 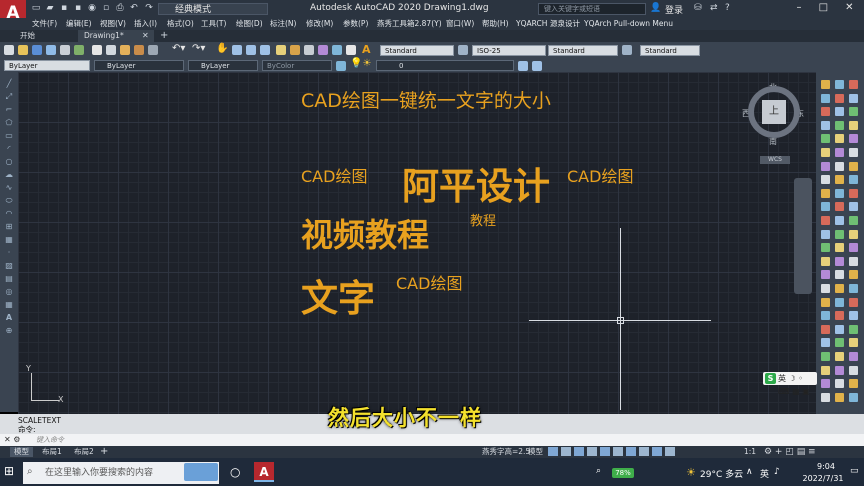 What do you see at coordinates (592, 451) in the screenshot?
I see `polar-toggle-icon` at bounding box center [592, 451].